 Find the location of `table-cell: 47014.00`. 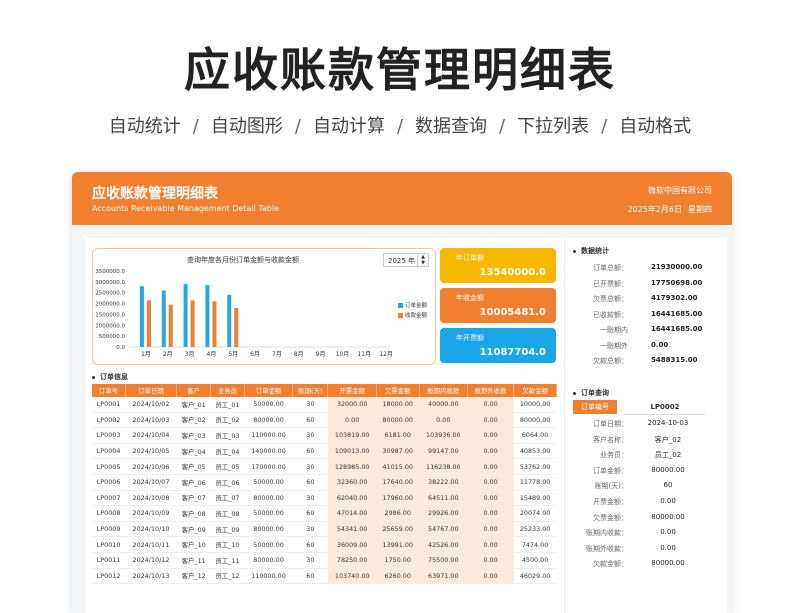

table-cell: 47014.00 is located at coordinates (352, 513).